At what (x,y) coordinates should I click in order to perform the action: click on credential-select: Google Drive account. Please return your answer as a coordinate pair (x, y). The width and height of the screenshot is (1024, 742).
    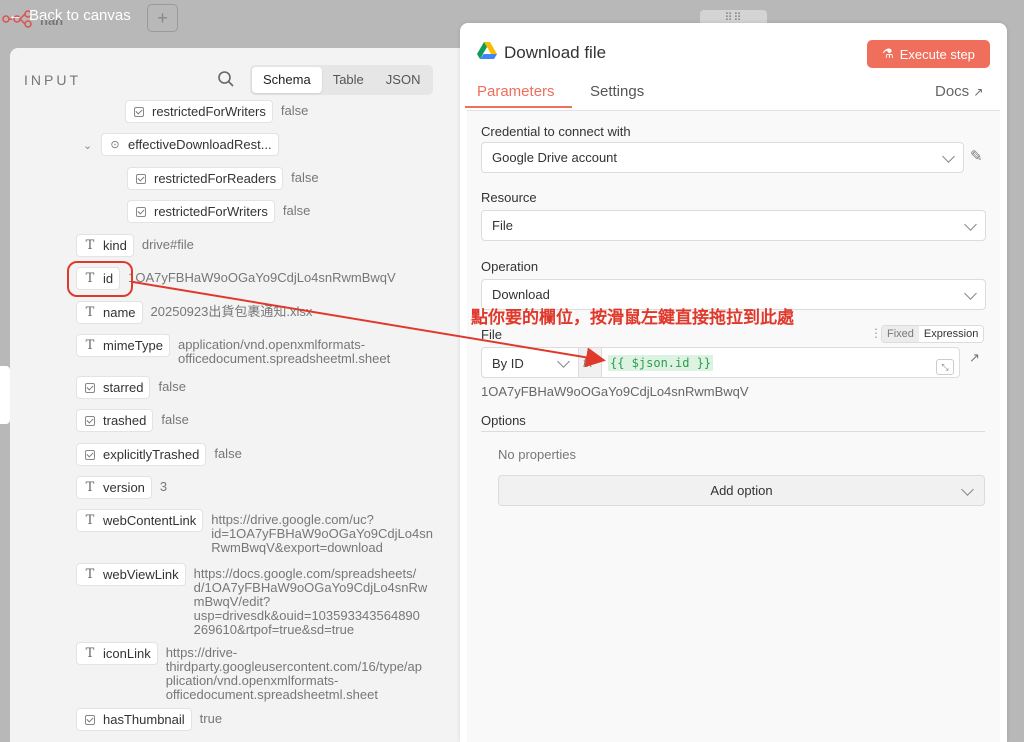
    Looking at the image, I should click on (722, 157).